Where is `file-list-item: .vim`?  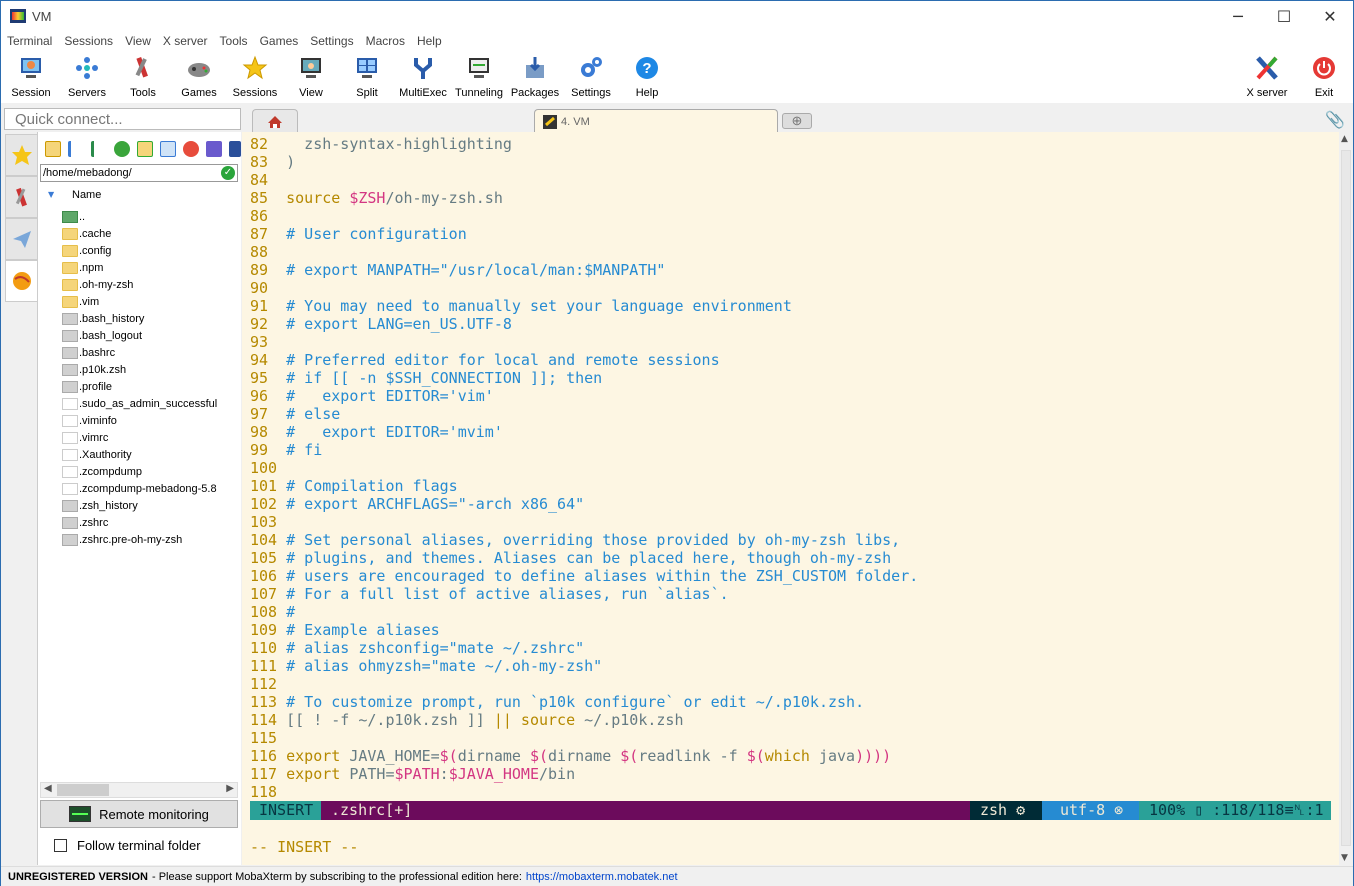 file-list-item: .vim is located at coordinates (80, 301).